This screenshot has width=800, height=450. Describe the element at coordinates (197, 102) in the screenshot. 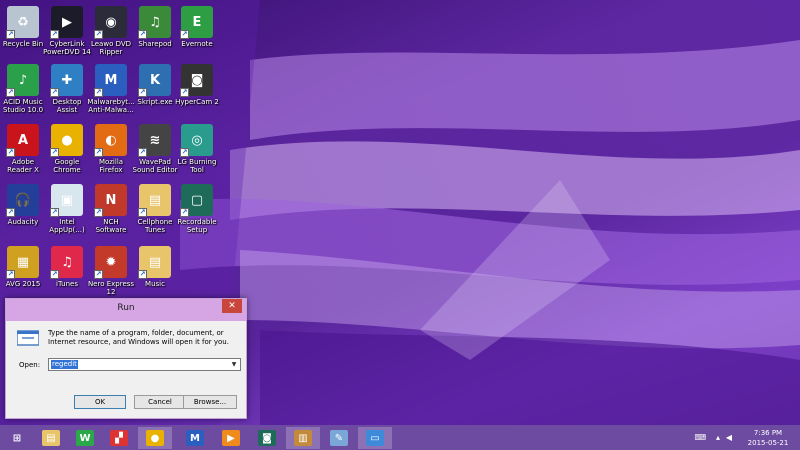

I see `desktop-icon-label: HyperCam 2` at that location.